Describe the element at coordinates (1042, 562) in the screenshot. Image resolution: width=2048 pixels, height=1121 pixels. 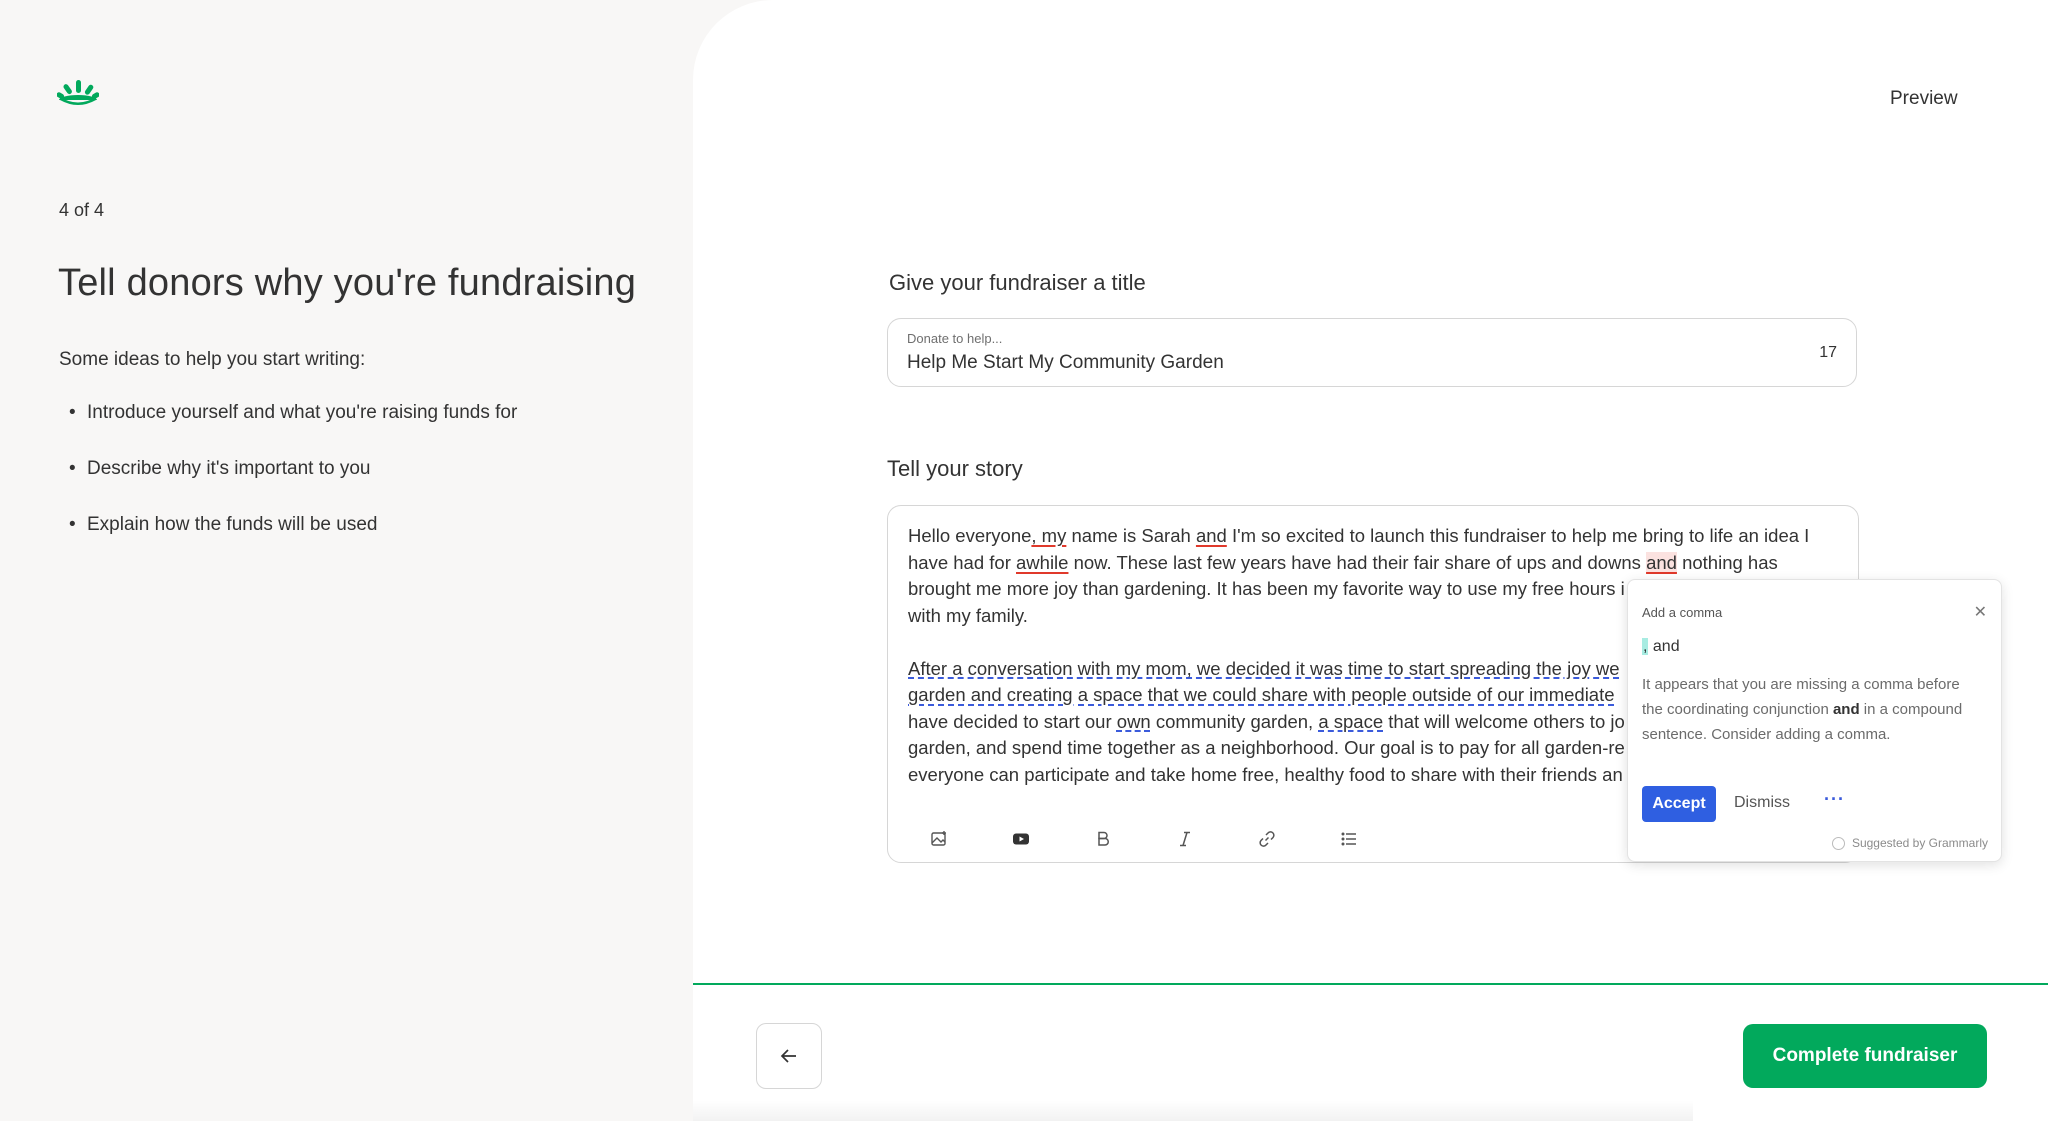
I see `spelling-issue: awhile` at that location.